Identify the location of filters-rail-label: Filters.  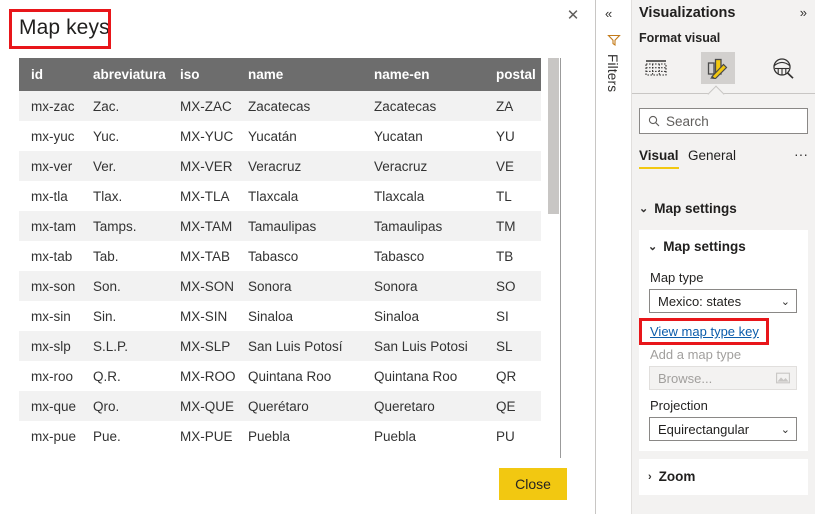
(612, 73).